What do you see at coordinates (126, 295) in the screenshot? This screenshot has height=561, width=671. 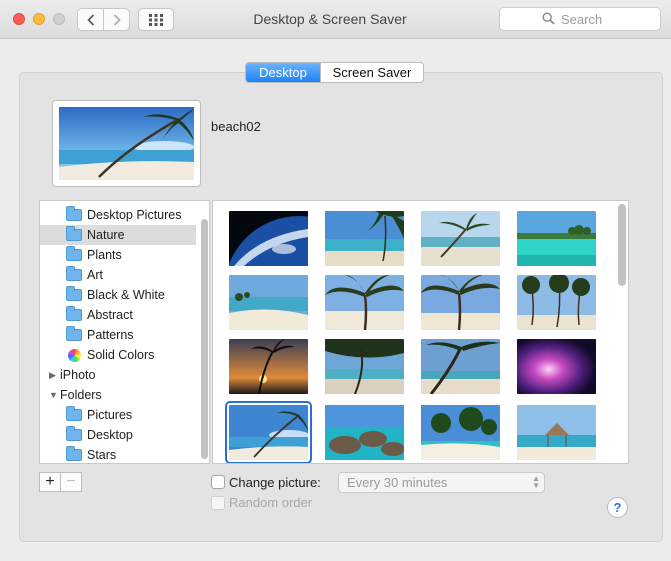 I see `sidebar-item-label: Black & White` at bounding box center [126, 295].